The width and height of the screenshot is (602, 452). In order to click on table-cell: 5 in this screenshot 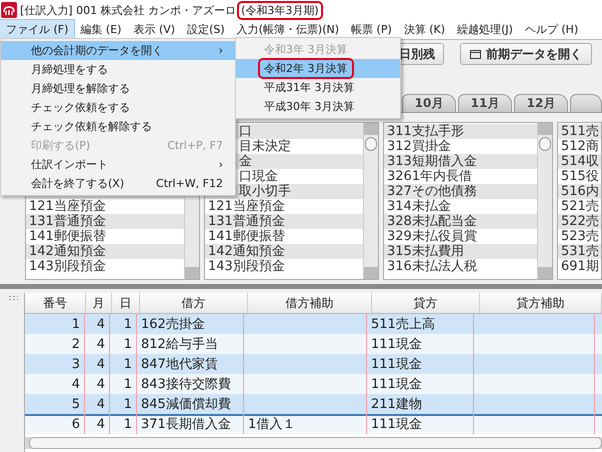, I will do `click(76, 404)`.